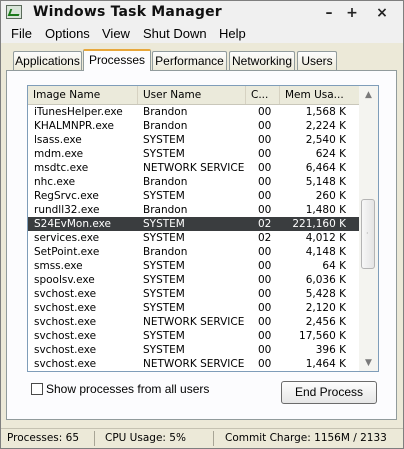 The height and width of the screenshot is (449, 404). Describe the element at coordinates (193, 308) in the screenshot. I see `process-row: svchost.exe SYSTEM 00 2,120 K` at that location.